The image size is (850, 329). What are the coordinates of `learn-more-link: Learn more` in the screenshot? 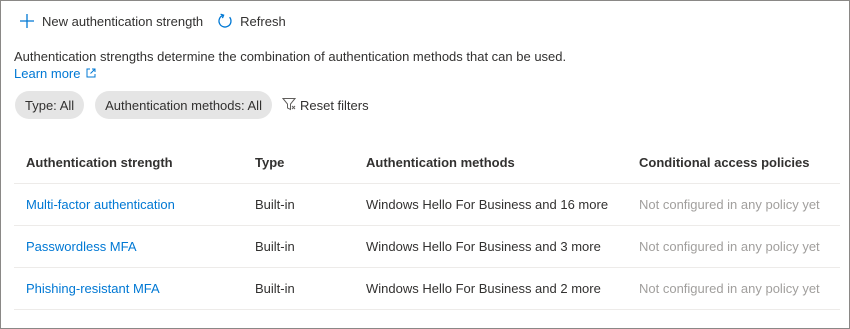 It's located at (55, 74).